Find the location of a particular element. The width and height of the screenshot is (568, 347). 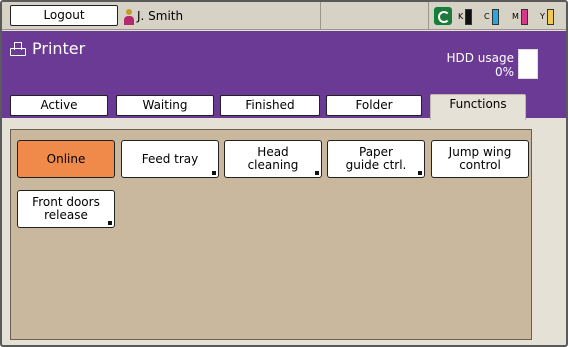

toner-label: M is located at coordinates (515, 16).